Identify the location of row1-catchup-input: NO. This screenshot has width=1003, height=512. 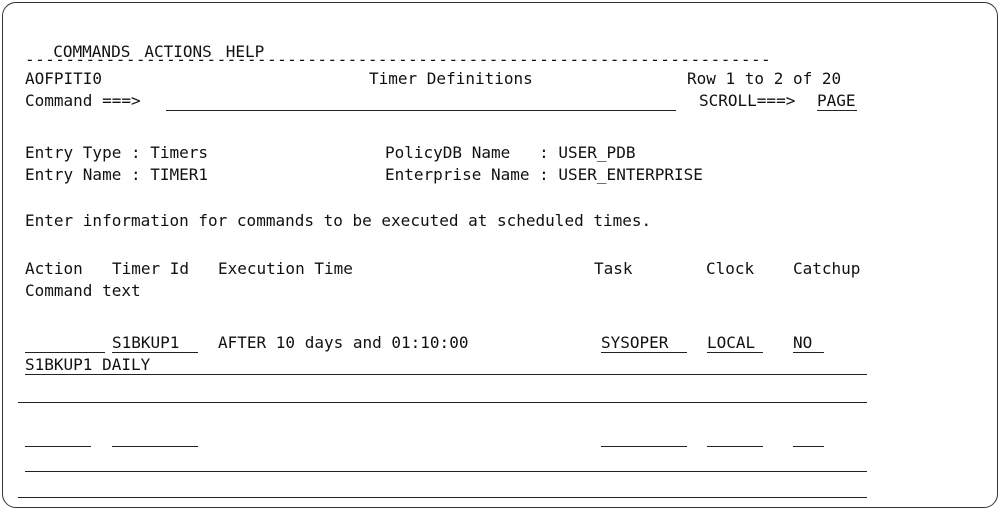
(808, 343).